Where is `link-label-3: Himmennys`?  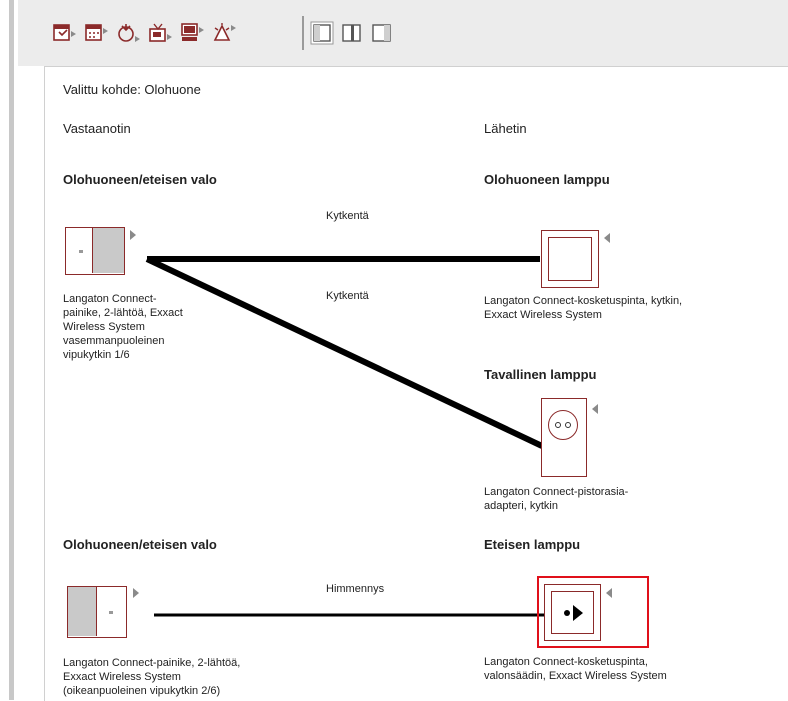
link-label-3: Himmennys is located at coordinates (355, 589).